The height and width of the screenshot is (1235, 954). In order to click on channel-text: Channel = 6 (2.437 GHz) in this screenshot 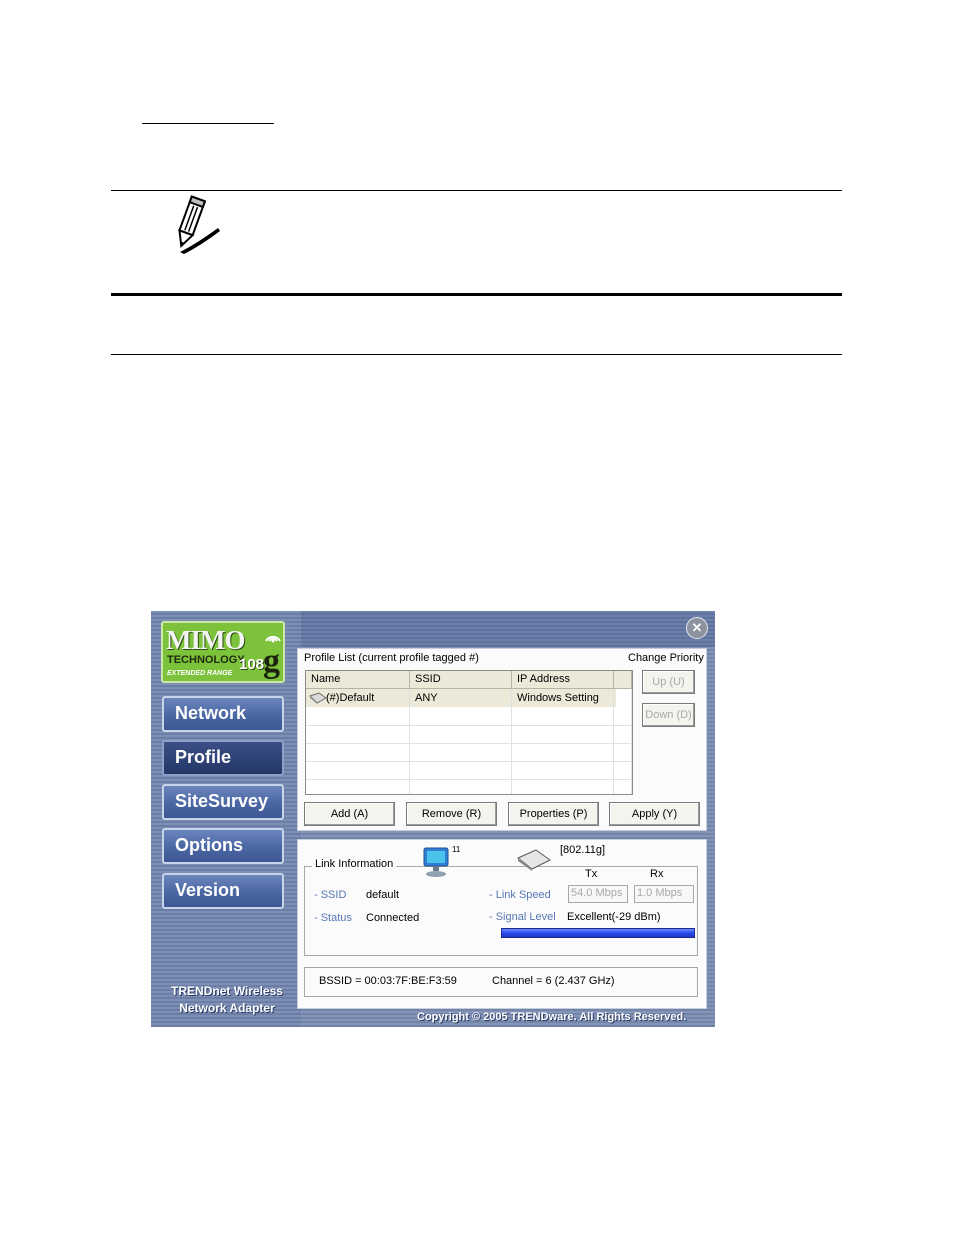, I will do `click(553, 981)`.